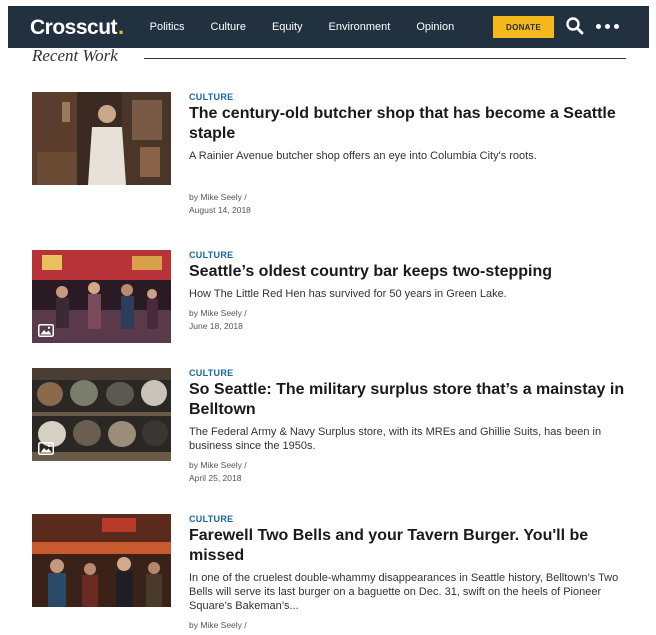 This screenshot has height=635, width=656. I want to click on more-icon, so click(607, 26).